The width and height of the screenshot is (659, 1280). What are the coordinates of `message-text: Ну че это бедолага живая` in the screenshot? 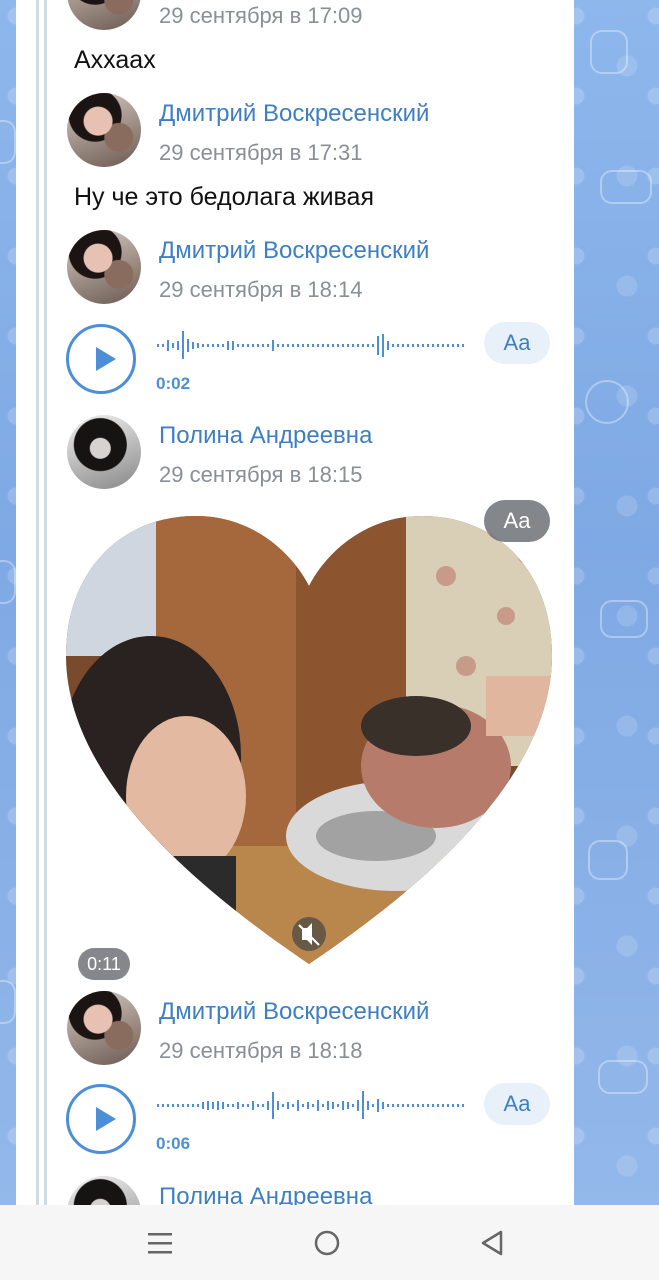 It's located at (224, 197).